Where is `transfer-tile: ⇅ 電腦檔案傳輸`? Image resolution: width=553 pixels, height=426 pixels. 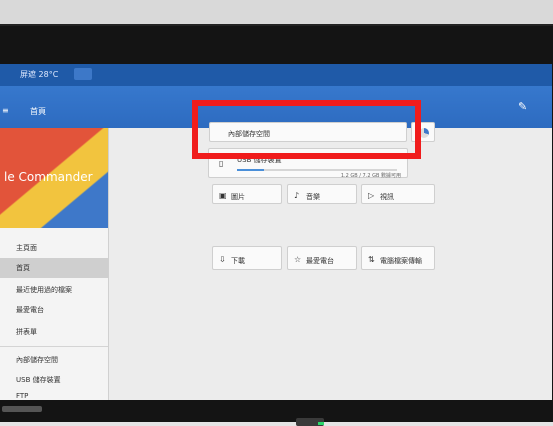 transfer-tile: ⇅ 電腦檔案傳輸 is located at coordinates (398, 258).